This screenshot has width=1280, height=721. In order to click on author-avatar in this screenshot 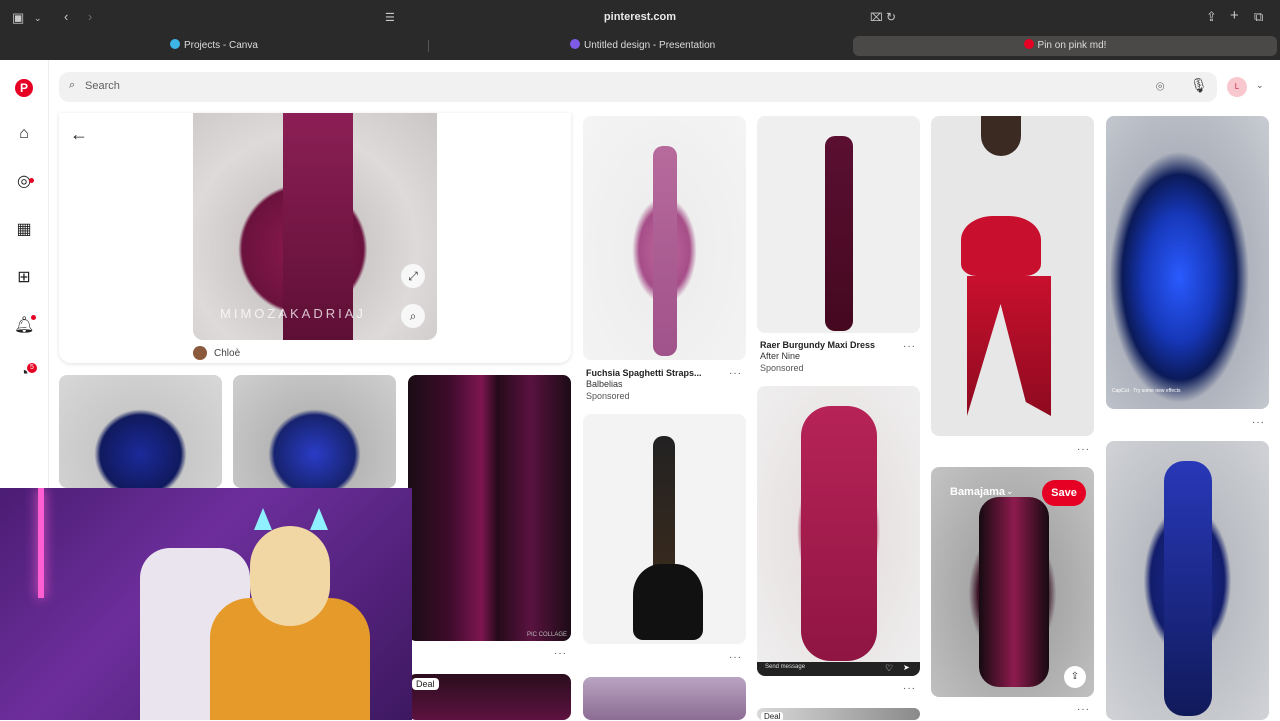, I will do `click(200, 353)`.